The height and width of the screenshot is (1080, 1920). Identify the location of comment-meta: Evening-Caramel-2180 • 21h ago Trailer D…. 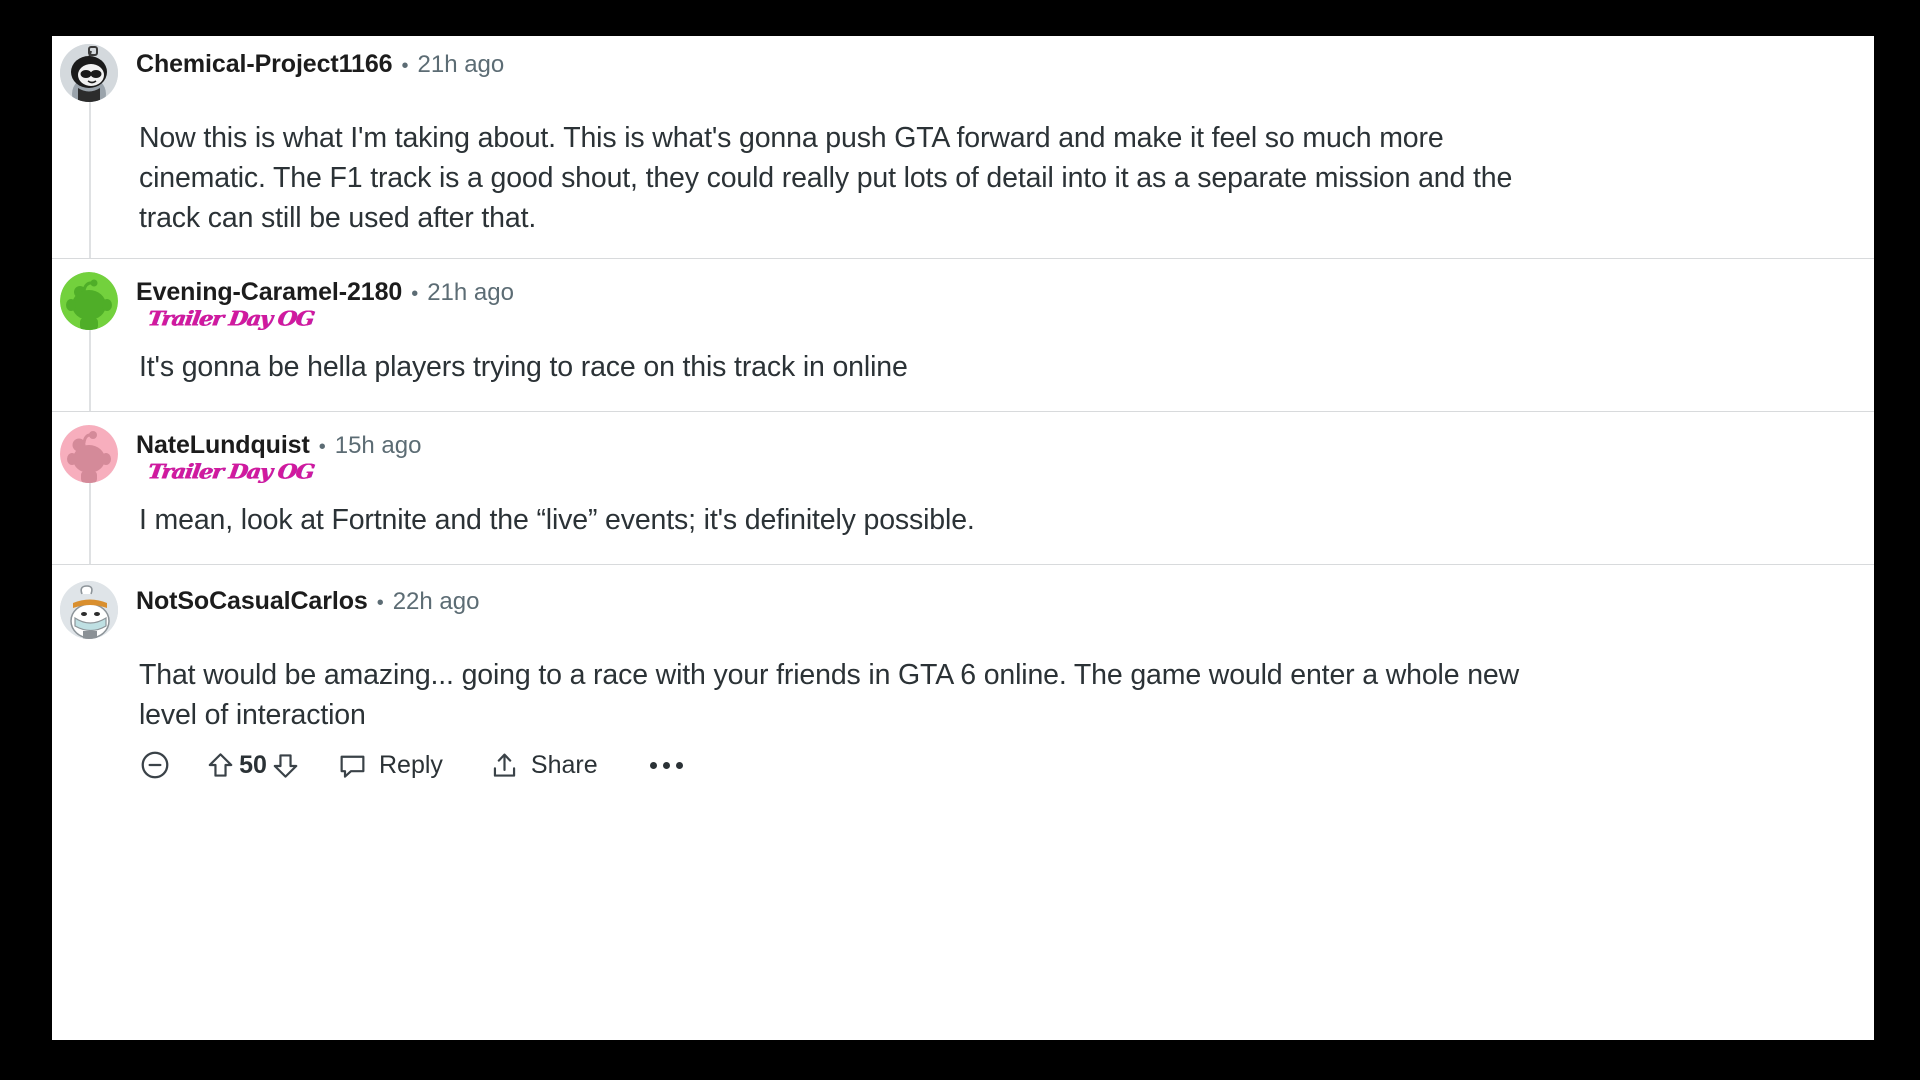
(316, 301).